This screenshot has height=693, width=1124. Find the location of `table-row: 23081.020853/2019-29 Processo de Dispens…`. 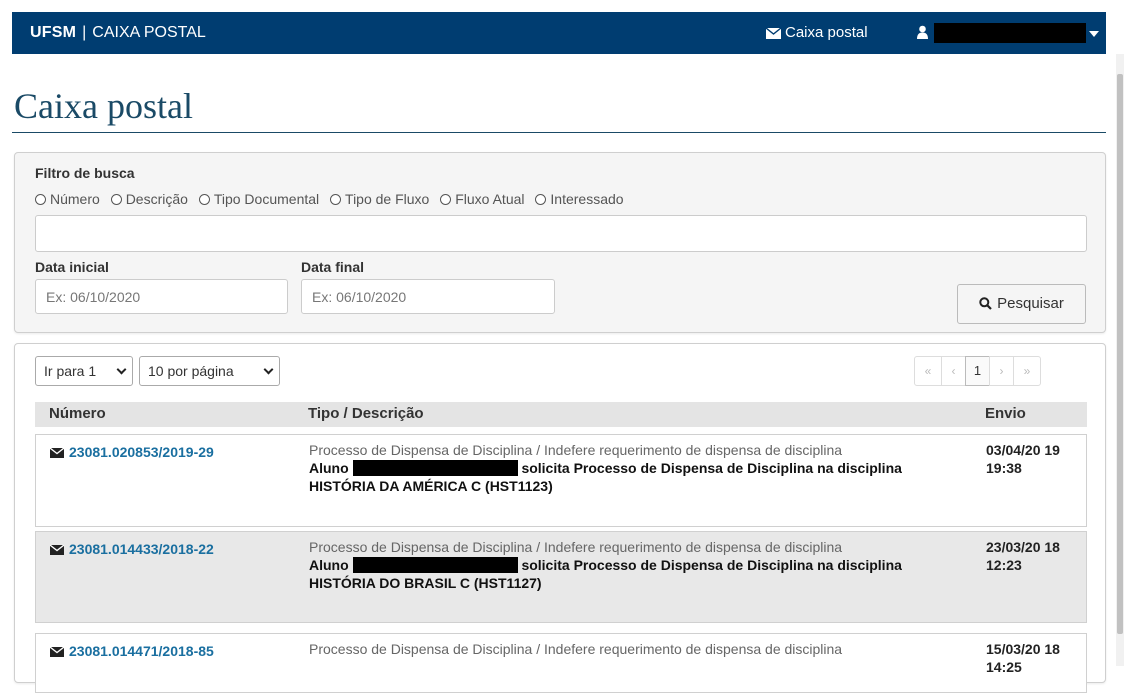

table-row: 23081.020853/2019-29 Processo de Dispens… is located at coordinates (561, 480).